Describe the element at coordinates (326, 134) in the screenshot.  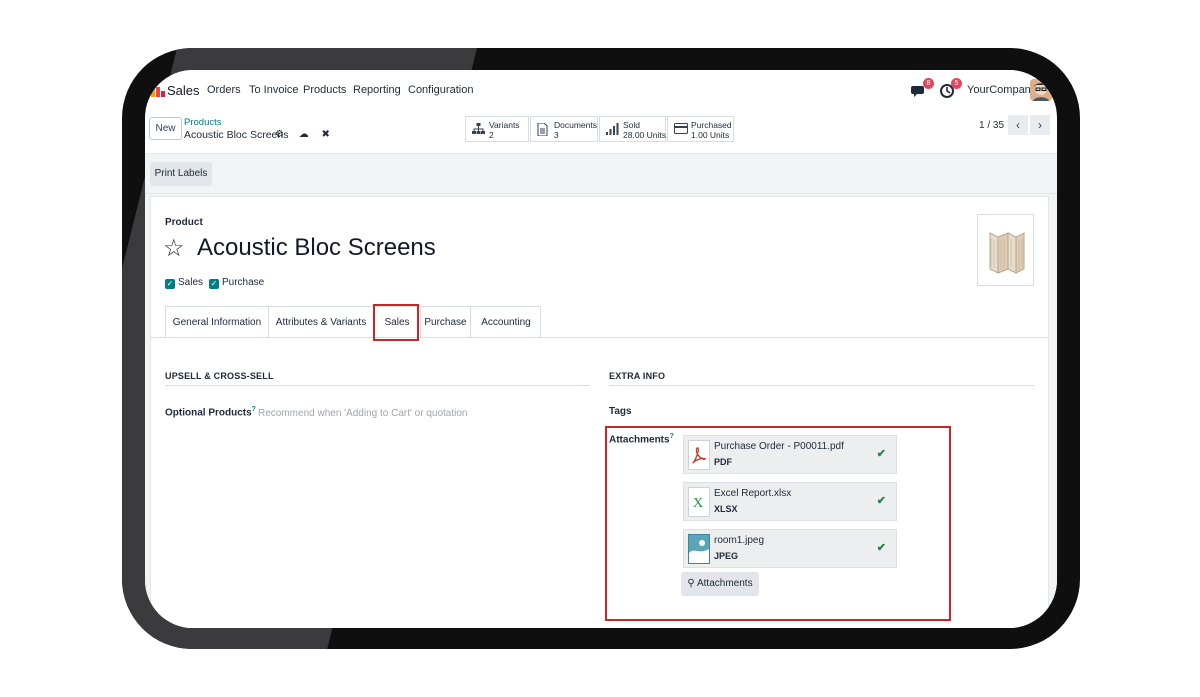
I see `discard-icon: ✖` at that location.